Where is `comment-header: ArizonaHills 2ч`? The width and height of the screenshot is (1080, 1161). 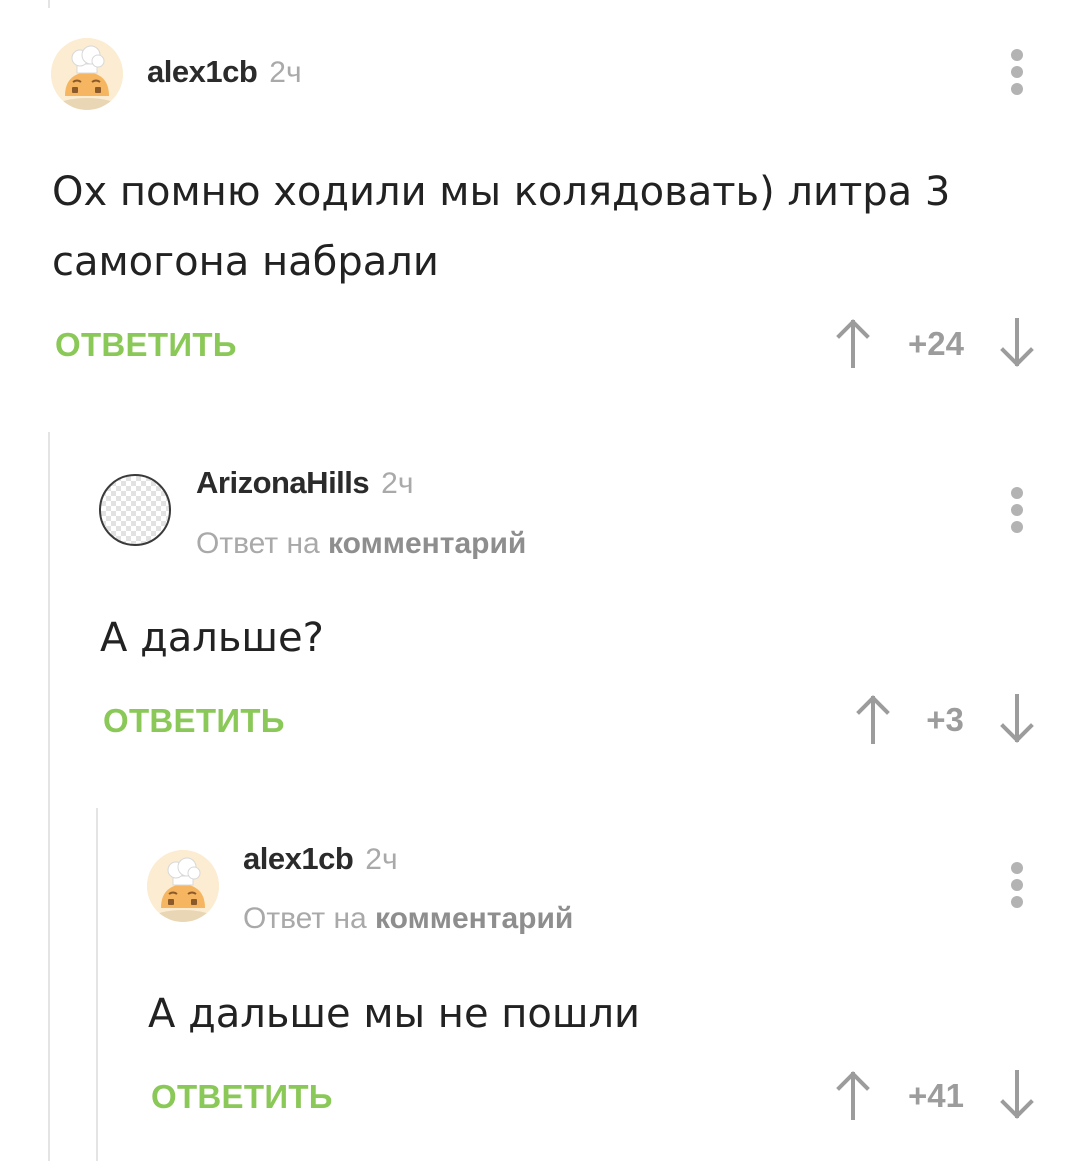 comment-header: ArizonaHills 2ч is located at coordinates (304, 483).